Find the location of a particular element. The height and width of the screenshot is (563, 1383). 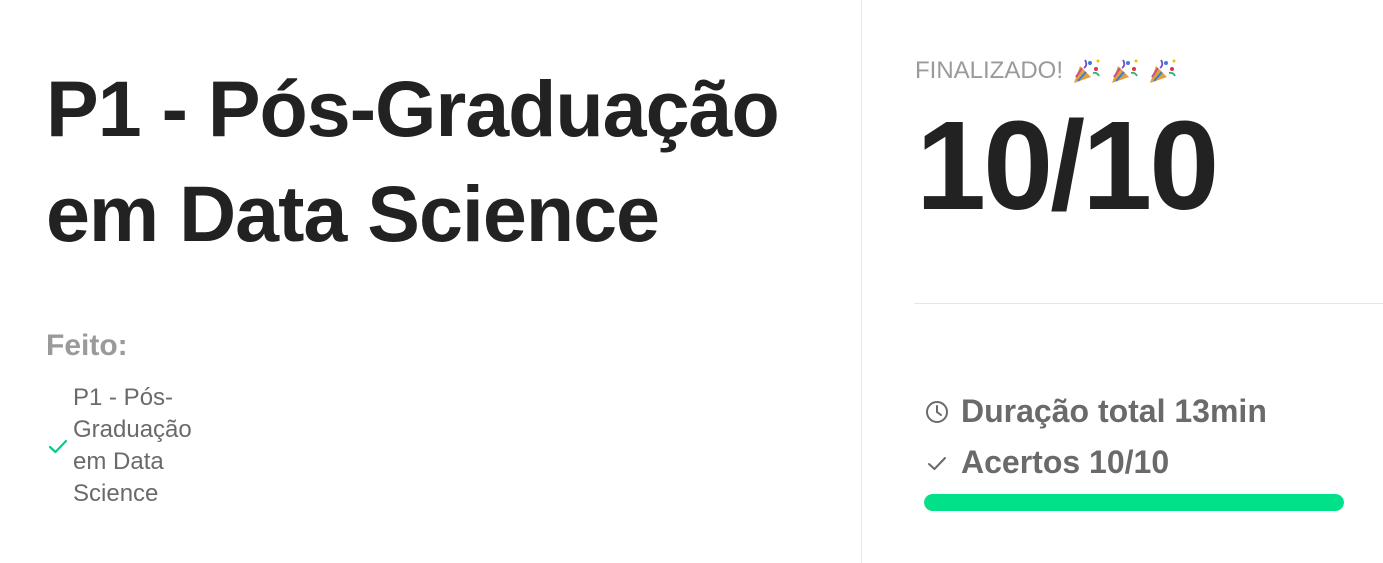

done-item-label: P1 - Pós-Graduação em Data Science is located at coordinates (132, 445).